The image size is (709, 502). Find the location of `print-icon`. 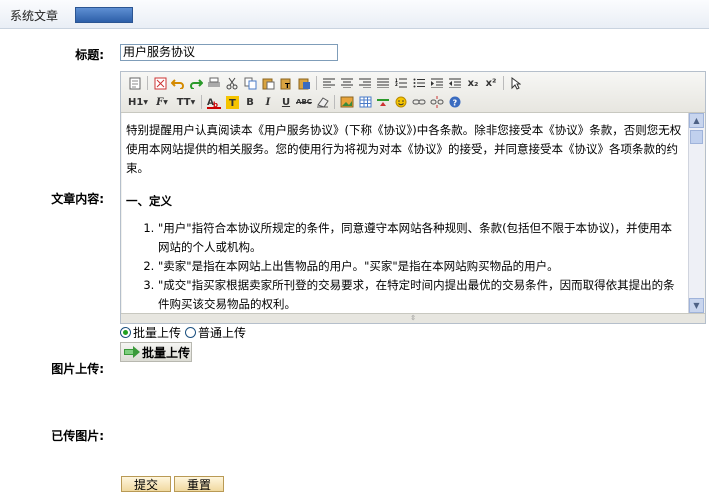

print-icon is located at coordinates (214, 83).